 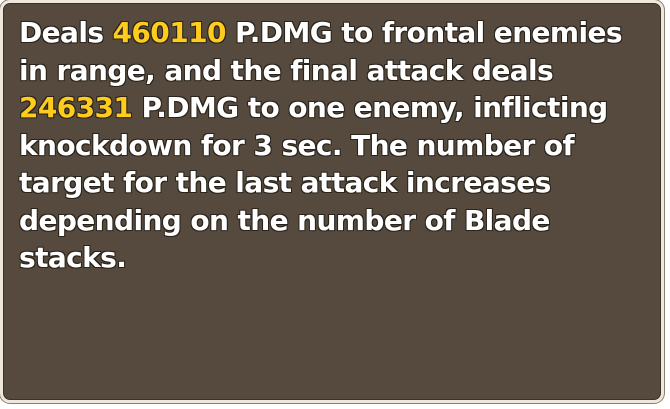 What do you see at coordinates (76, 107) in the screenshot?
I see `damage-value-final: 246331` at bounding box center [76, 107].